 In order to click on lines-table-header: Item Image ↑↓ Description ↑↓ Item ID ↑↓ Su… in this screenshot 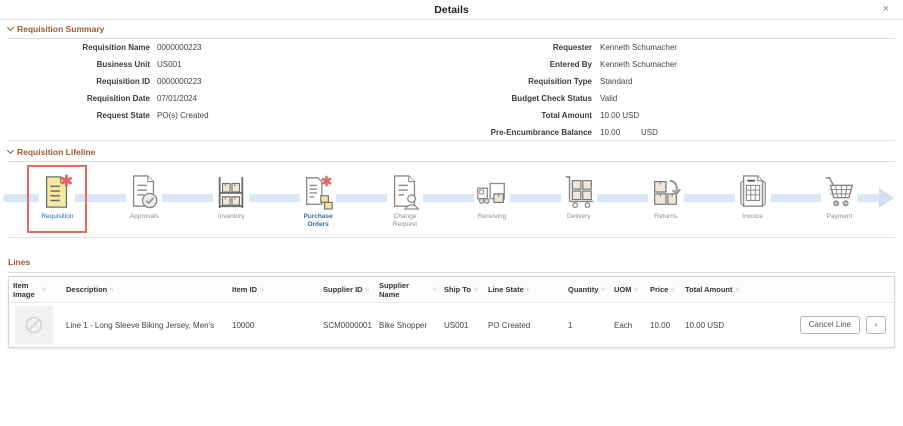, I will do `click(451, 290)`.